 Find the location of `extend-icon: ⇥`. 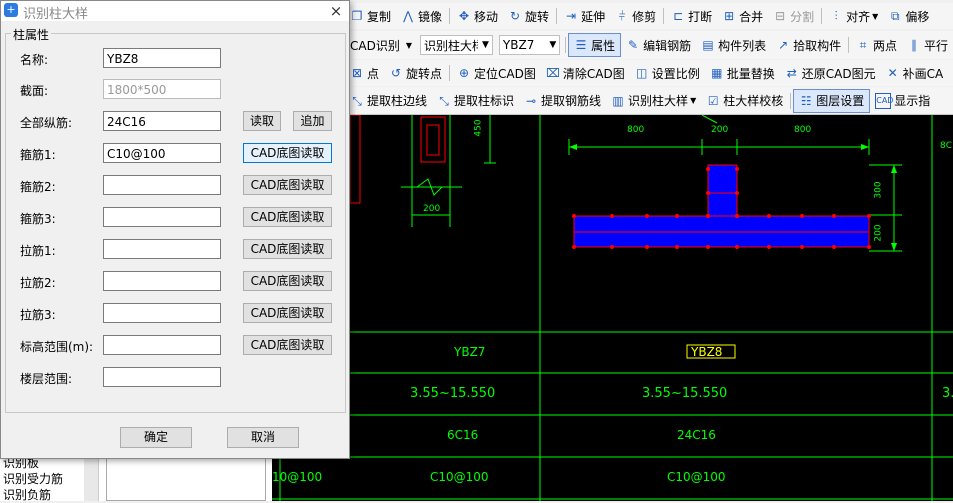

extend-icon: ⇥ is located at coordinates (571, 16).